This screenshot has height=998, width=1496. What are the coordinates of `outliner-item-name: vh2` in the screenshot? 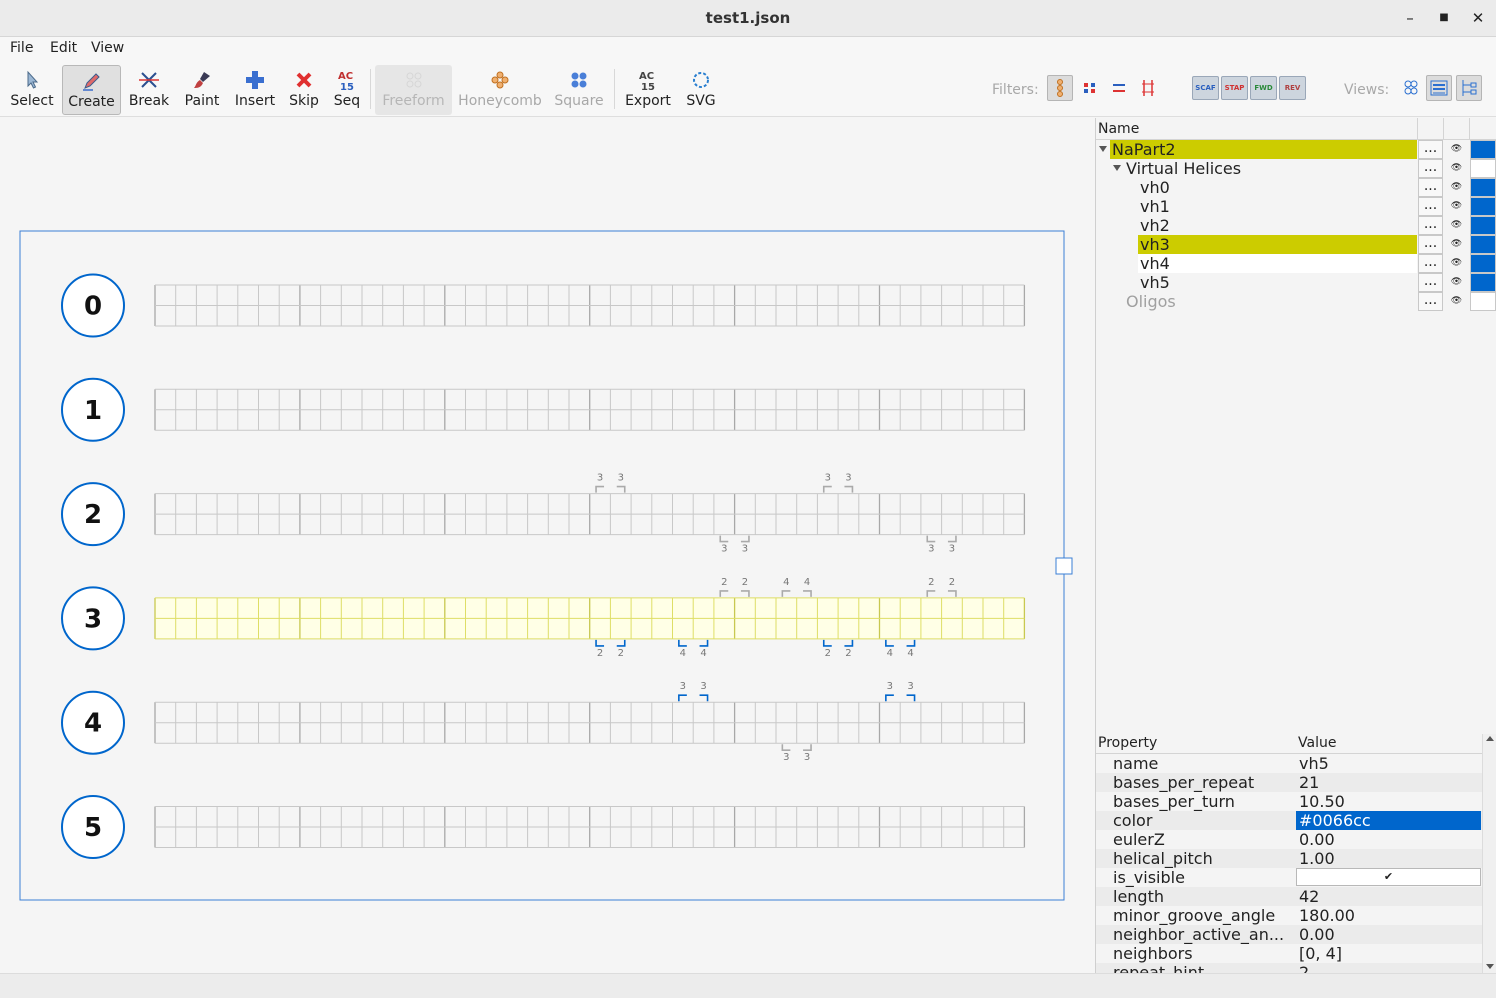 It's located at (1277, 225).